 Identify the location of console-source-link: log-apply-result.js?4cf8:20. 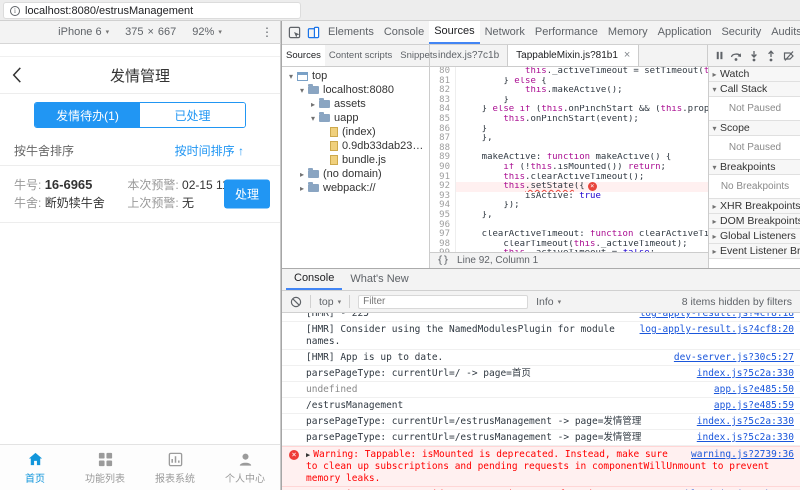
(717, 330).